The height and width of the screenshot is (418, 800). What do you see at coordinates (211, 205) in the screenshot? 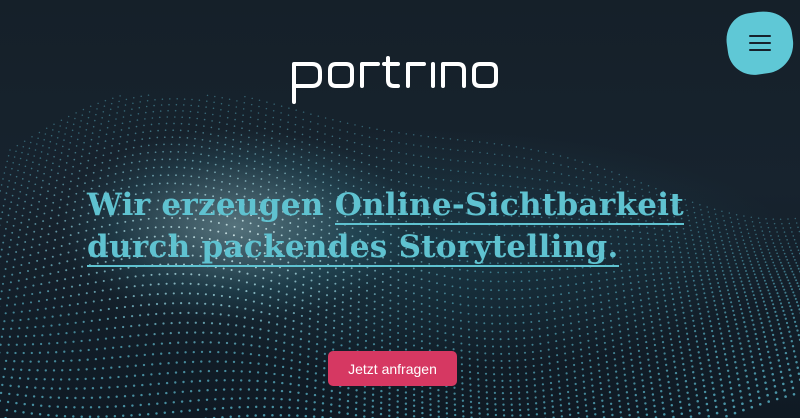
I see `headline-text: Wir erzeugen` at bounding box center [211, 205].